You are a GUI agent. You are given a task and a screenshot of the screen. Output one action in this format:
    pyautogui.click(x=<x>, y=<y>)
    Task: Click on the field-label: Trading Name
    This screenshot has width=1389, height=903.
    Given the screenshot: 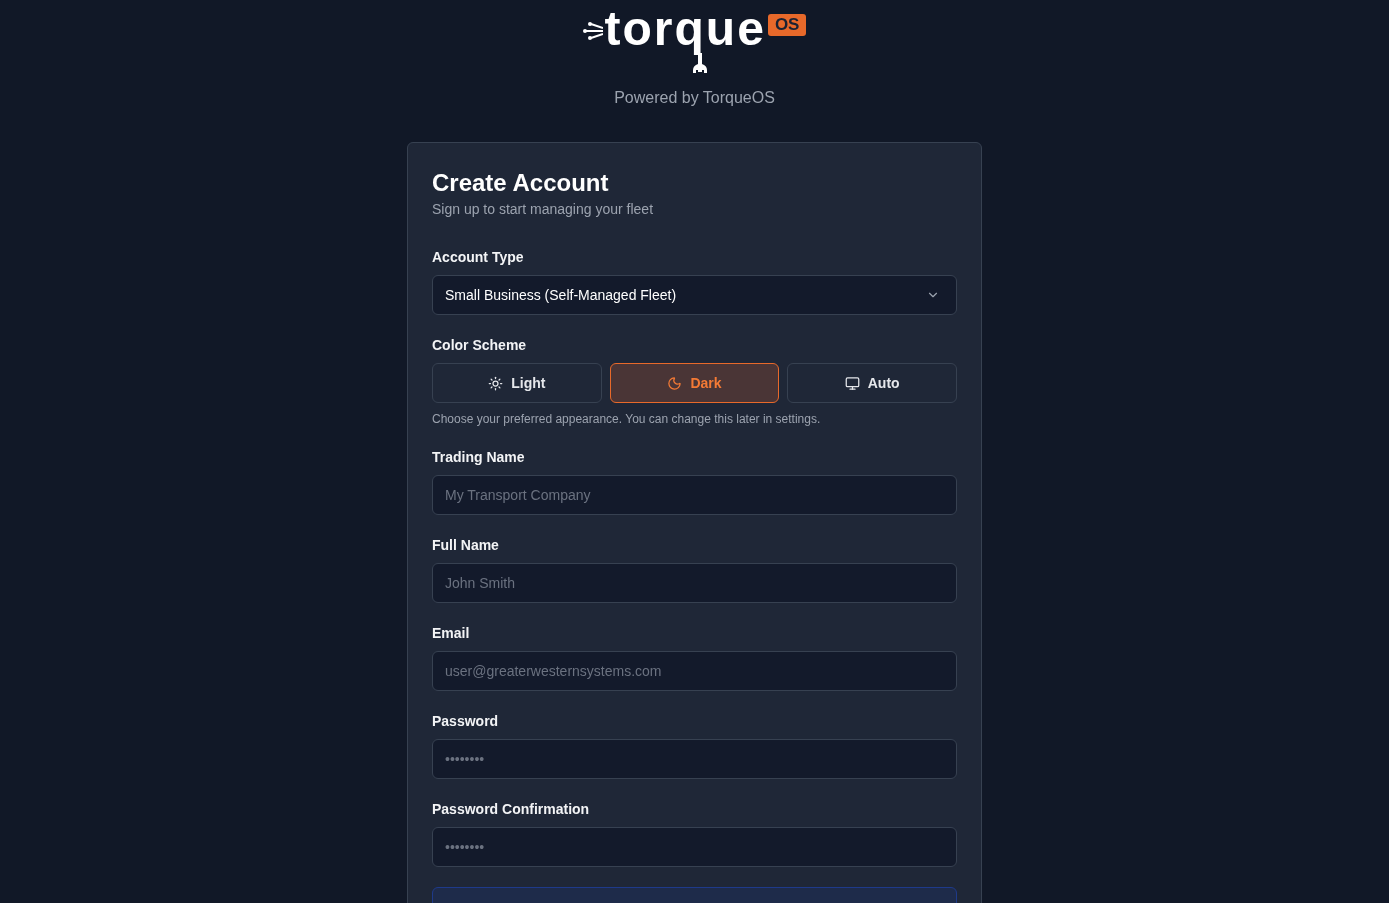 What is the action you would take?
    pyautogui.click(x=479, y=457)
    